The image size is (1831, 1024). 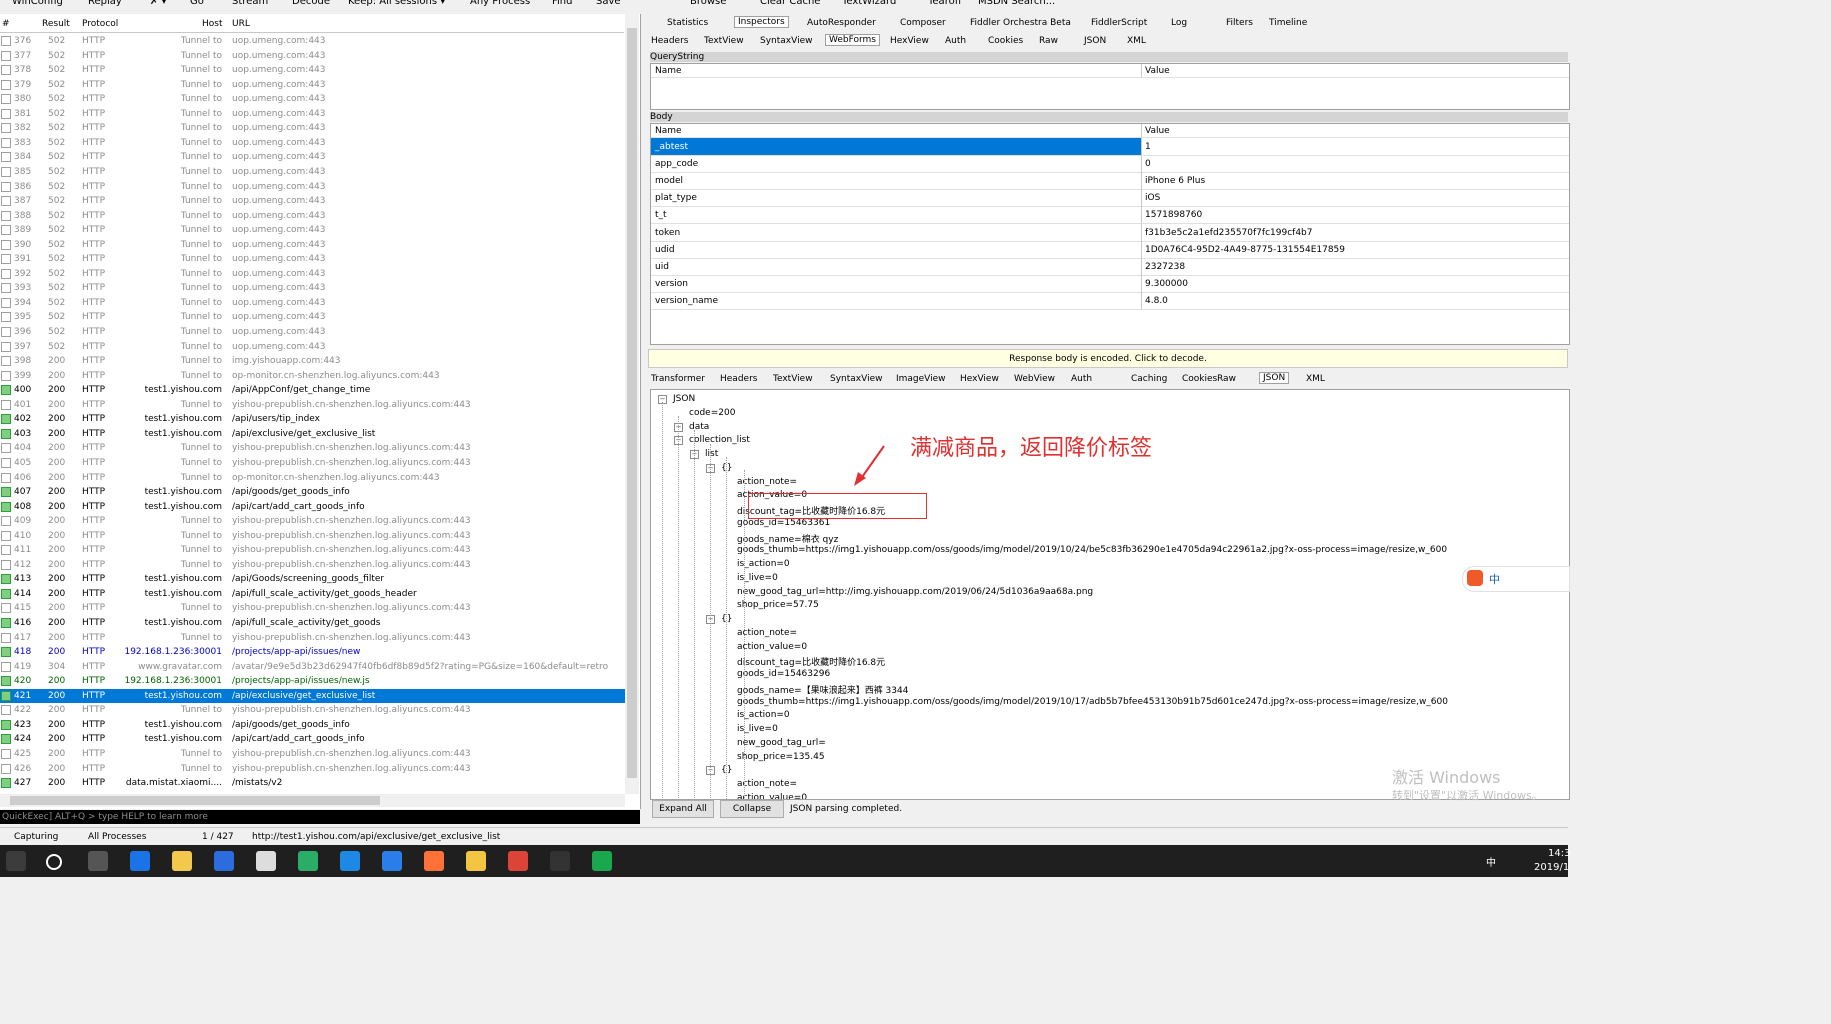 What do you see at coordinates (790, 3) in the screenshot?
I see `toolbar-item: Clear Cache` at bounding box center [790, 3].